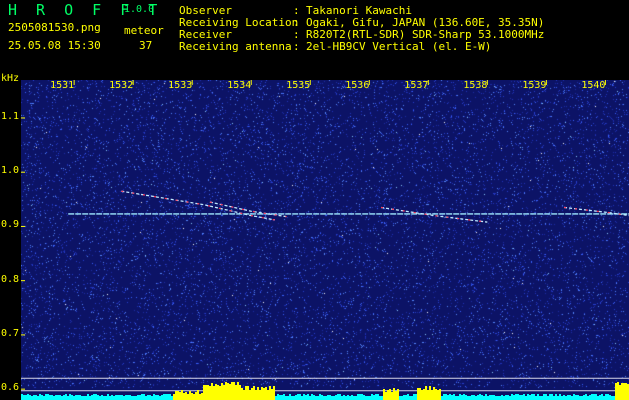  I want to click on x-tick-label: 1531, so click(62, 85).